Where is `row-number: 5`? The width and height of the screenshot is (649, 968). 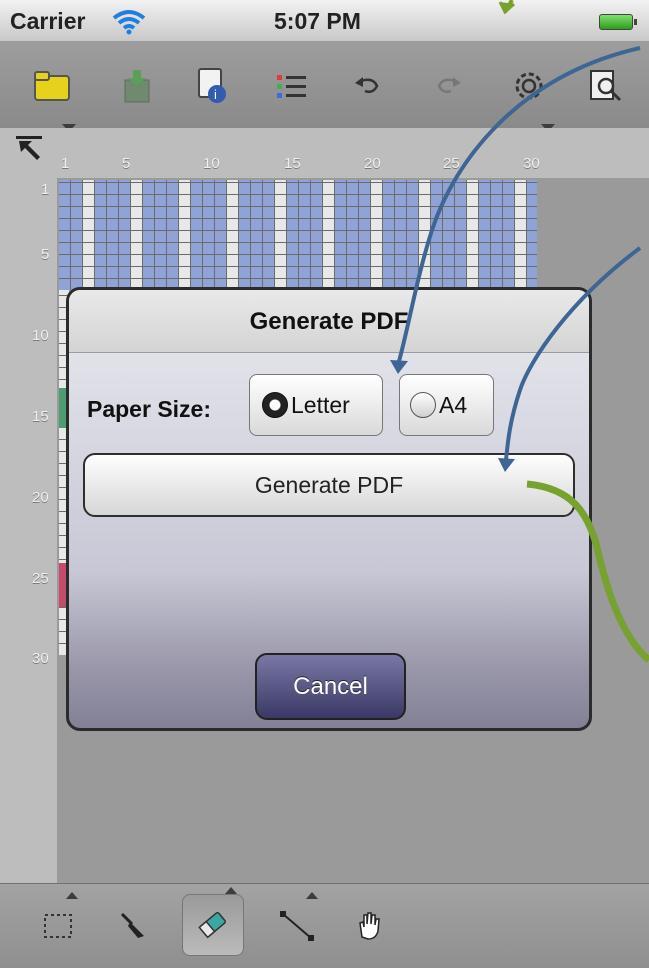
row-number: 5 is located at coordinates (45, 254).